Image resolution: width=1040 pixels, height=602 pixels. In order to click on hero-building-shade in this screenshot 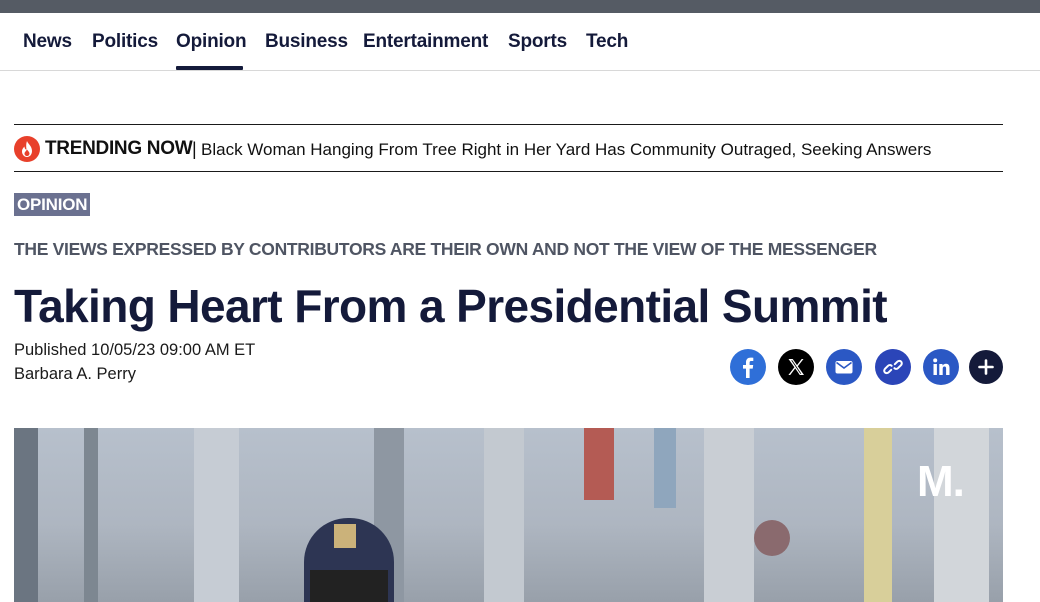, I will do `click(26, 515)`.